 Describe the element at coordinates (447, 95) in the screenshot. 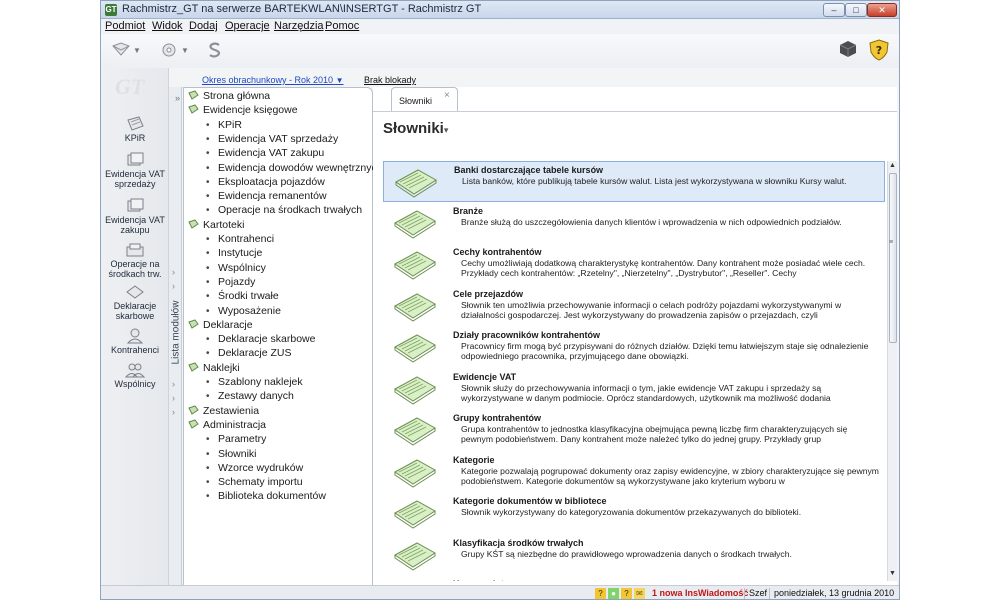

I see `tab-close-icon: ×` at that location.